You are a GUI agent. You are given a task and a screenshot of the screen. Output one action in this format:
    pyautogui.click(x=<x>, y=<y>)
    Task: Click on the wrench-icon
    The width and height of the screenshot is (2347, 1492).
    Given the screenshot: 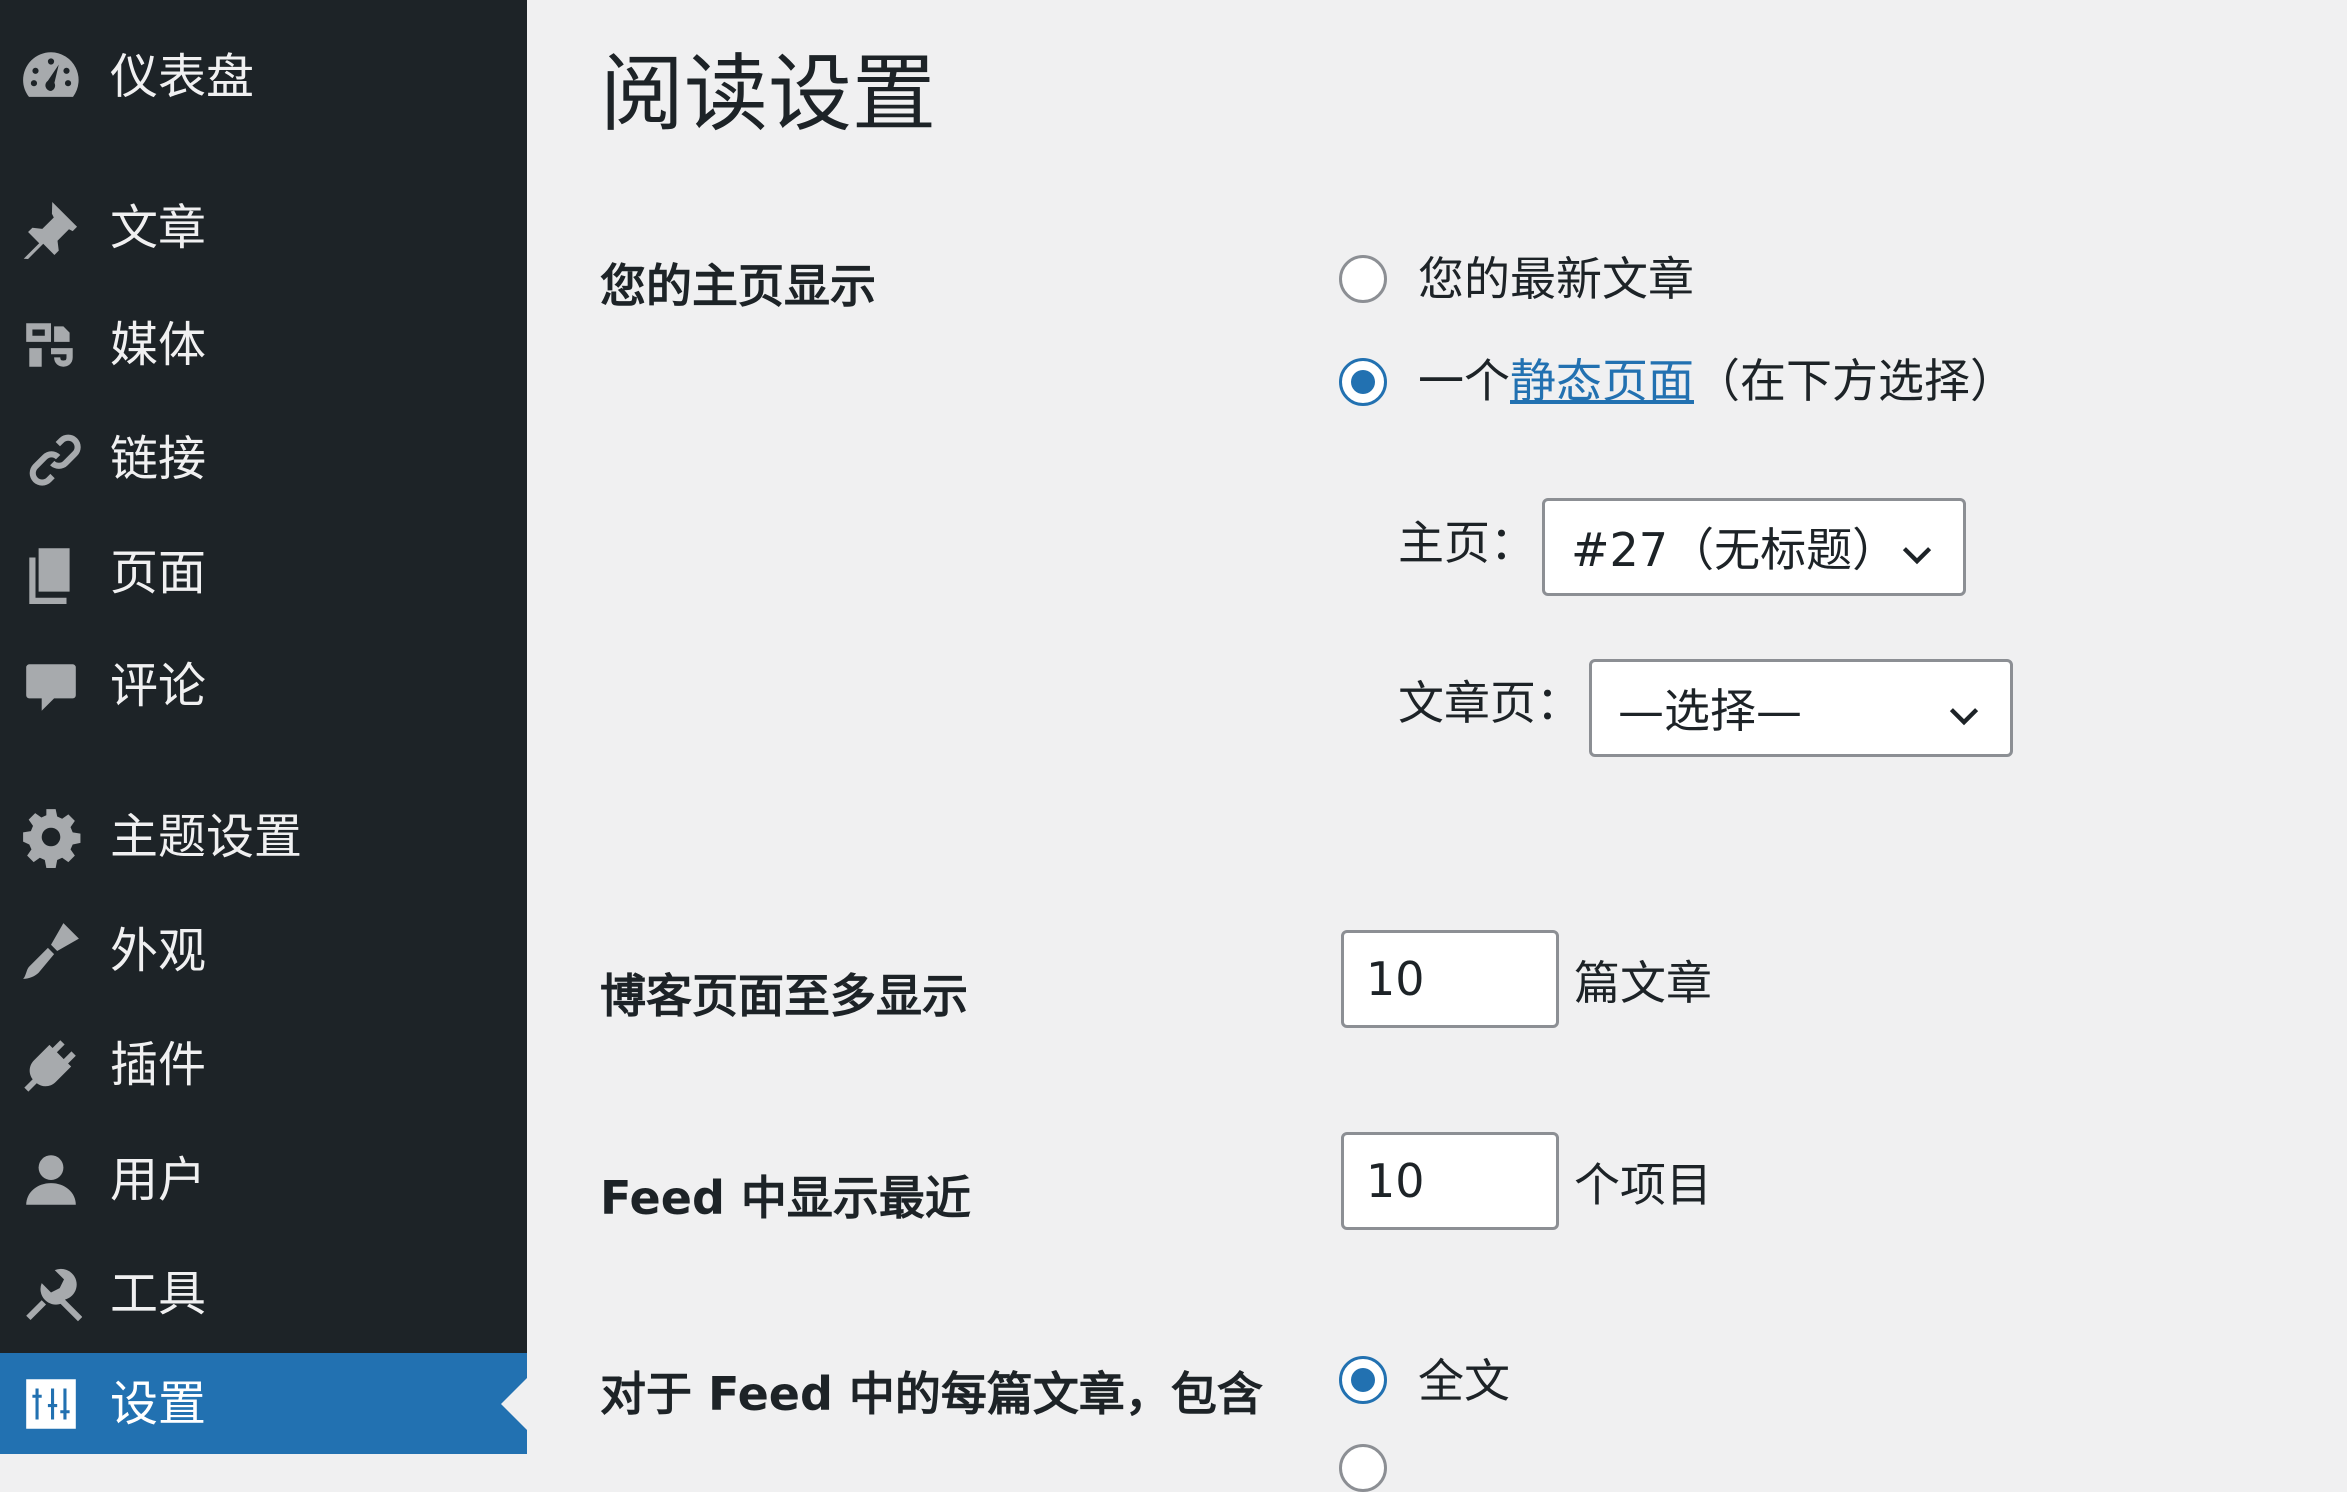 What is the action you would take?
    pyautogui.click(x=51, y=1294)
    